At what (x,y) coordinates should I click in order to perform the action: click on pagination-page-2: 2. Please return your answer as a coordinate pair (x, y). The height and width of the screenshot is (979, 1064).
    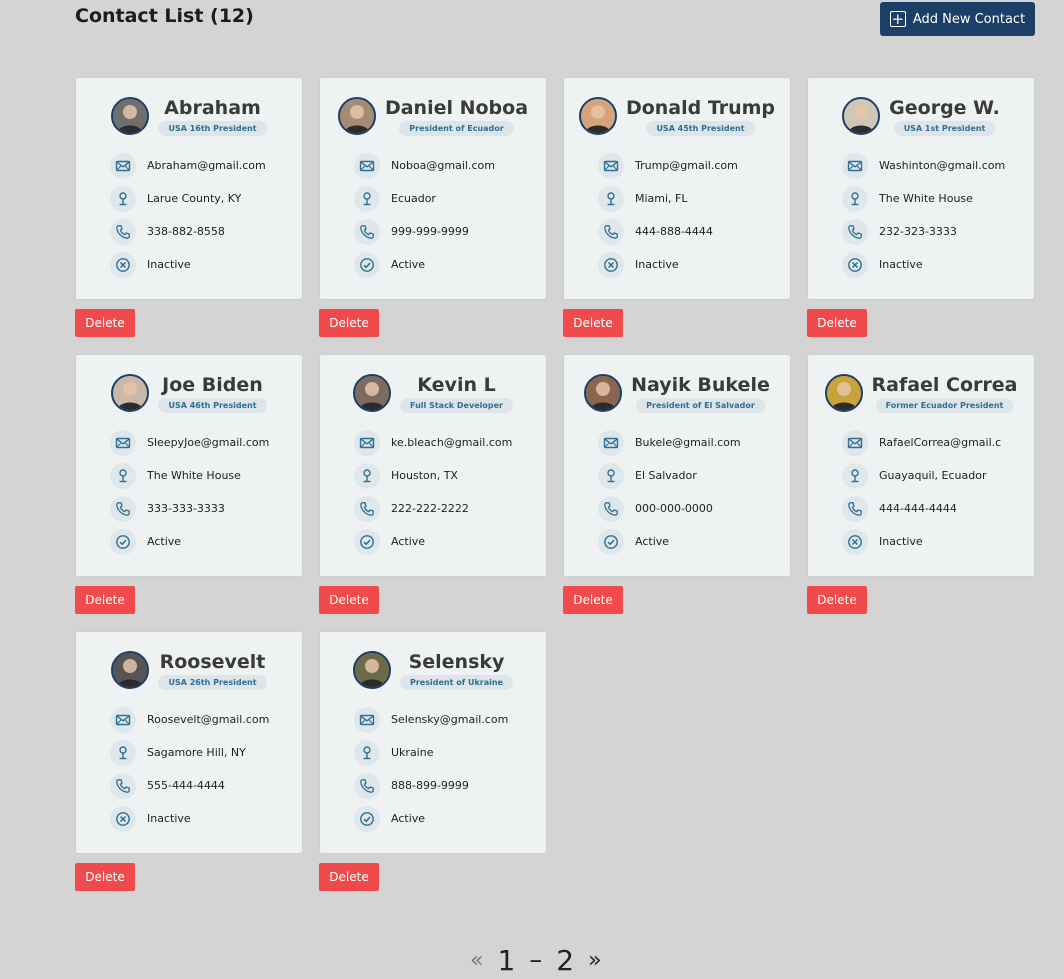
    Looking at the image, I should click on (565, 960).